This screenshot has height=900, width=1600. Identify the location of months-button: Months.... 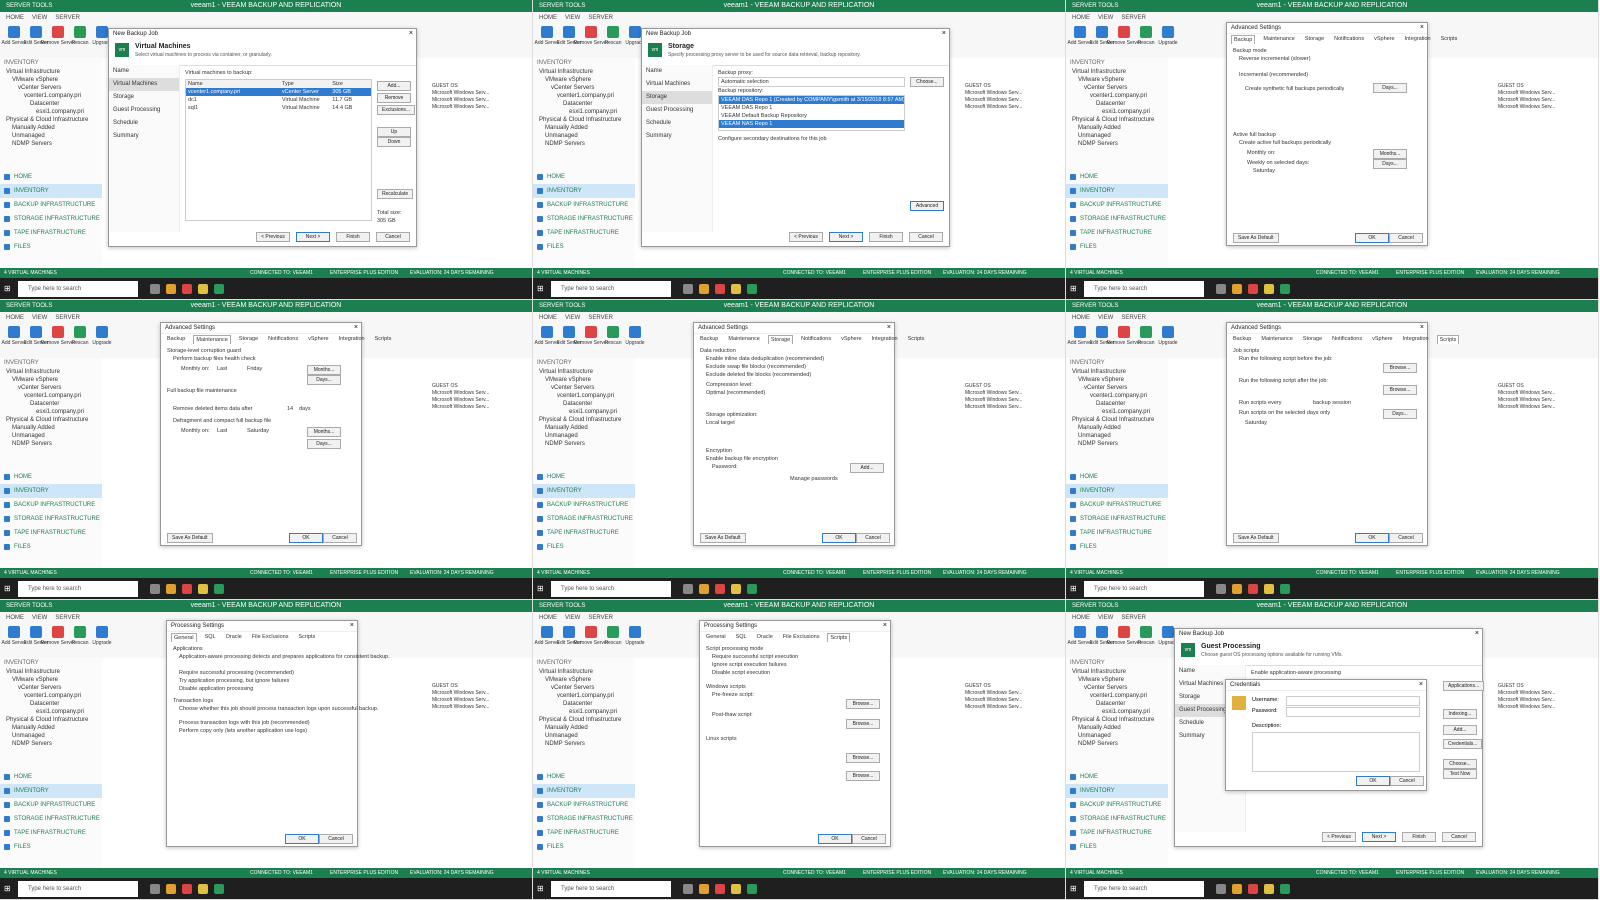
(1390, 154).